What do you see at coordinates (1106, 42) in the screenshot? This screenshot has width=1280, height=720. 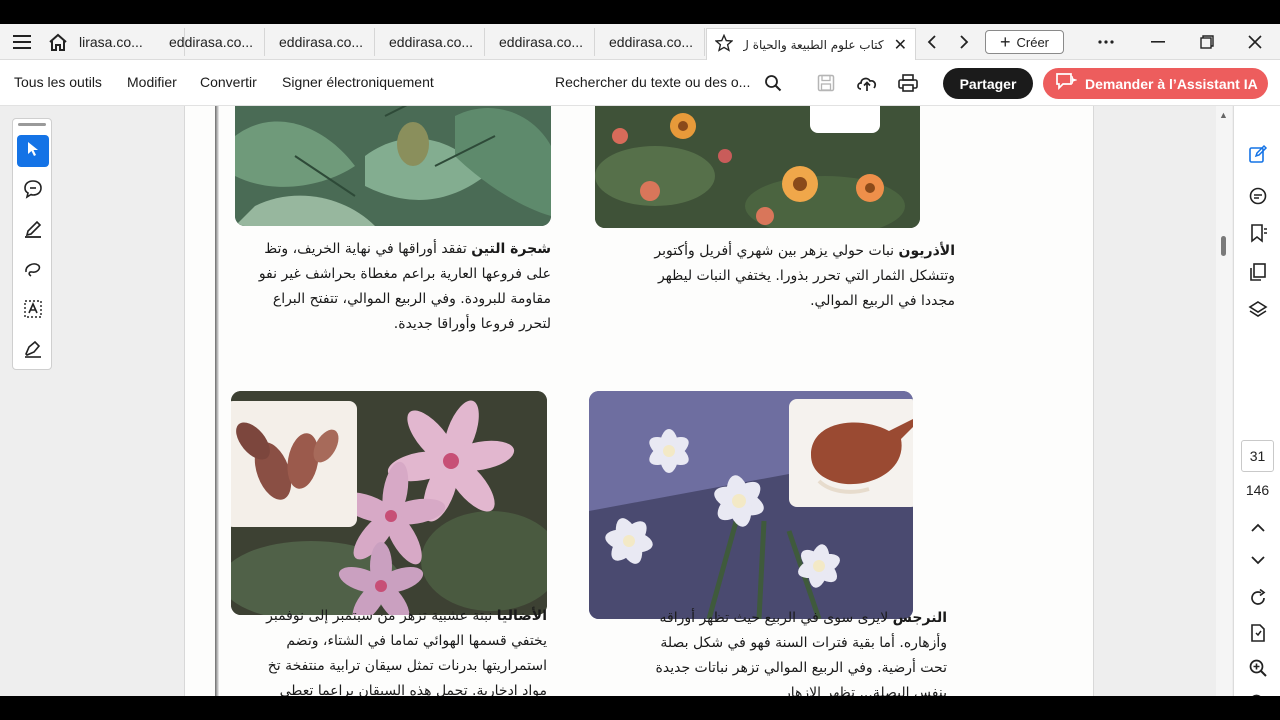 I see `more-options-icon` at bounding box center [1106, 42].